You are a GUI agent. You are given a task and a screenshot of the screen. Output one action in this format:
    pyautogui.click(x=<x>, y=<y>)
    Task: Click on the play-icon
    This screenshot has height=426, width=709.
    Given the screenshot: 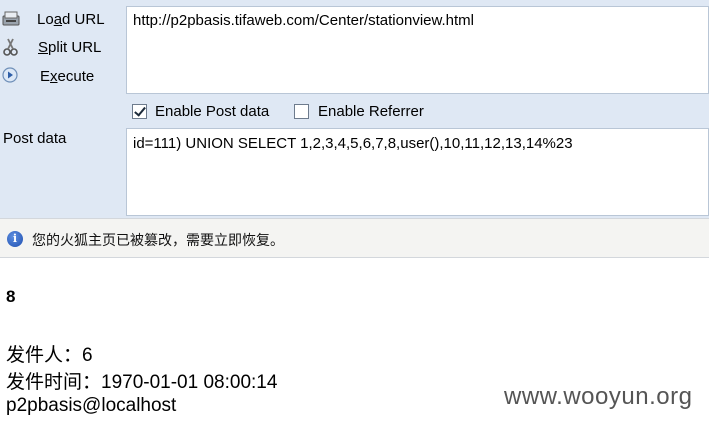 What is the action you would take?
    pyautogui.click(x=10, y=75)
    